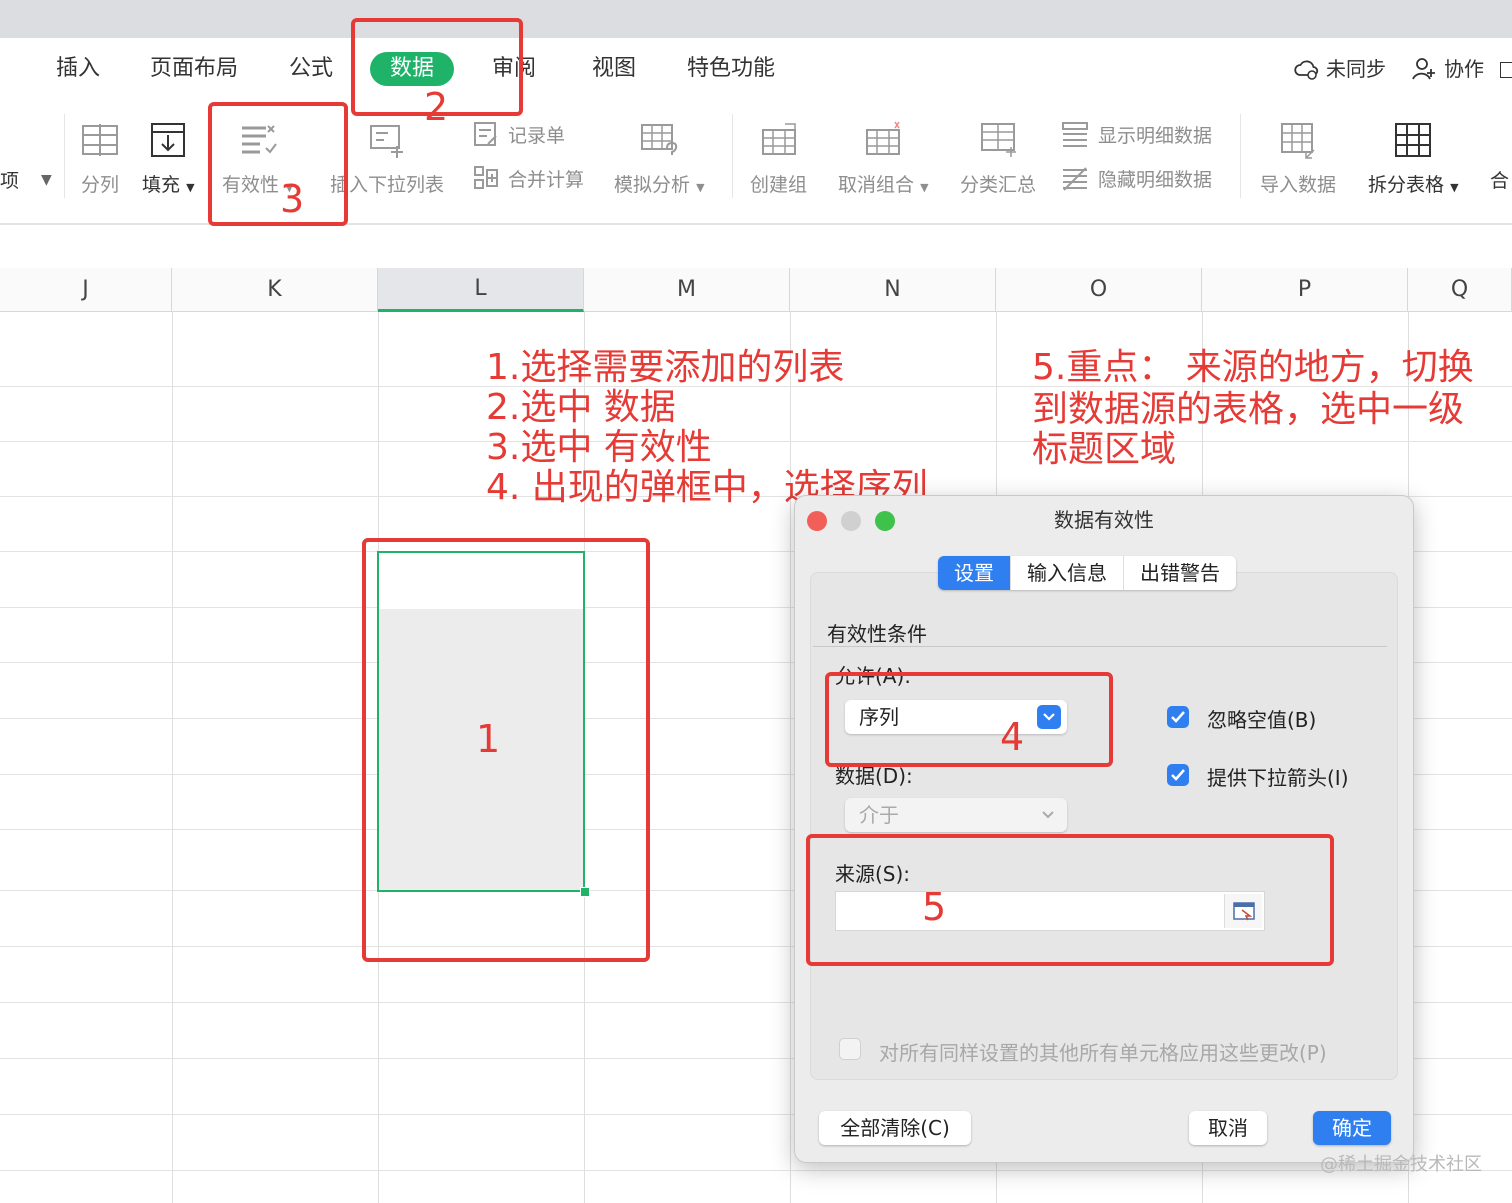  I want to click on split-table-label: 拆分表格 ▼, so click(1413, 183).